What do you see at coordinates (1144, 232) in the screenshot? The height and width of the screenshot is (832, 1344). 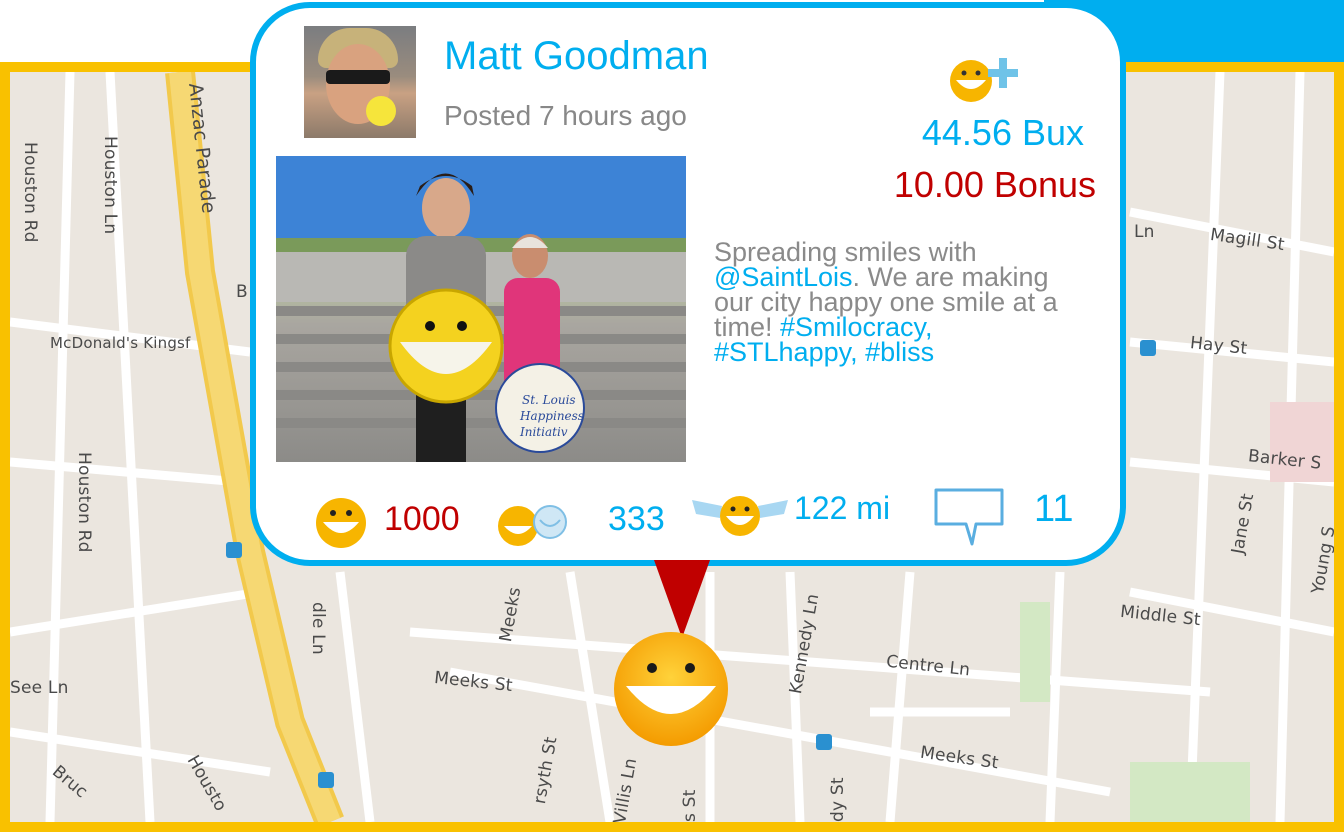 I see `map-label: Ln` at bounding box center [1144, 232].